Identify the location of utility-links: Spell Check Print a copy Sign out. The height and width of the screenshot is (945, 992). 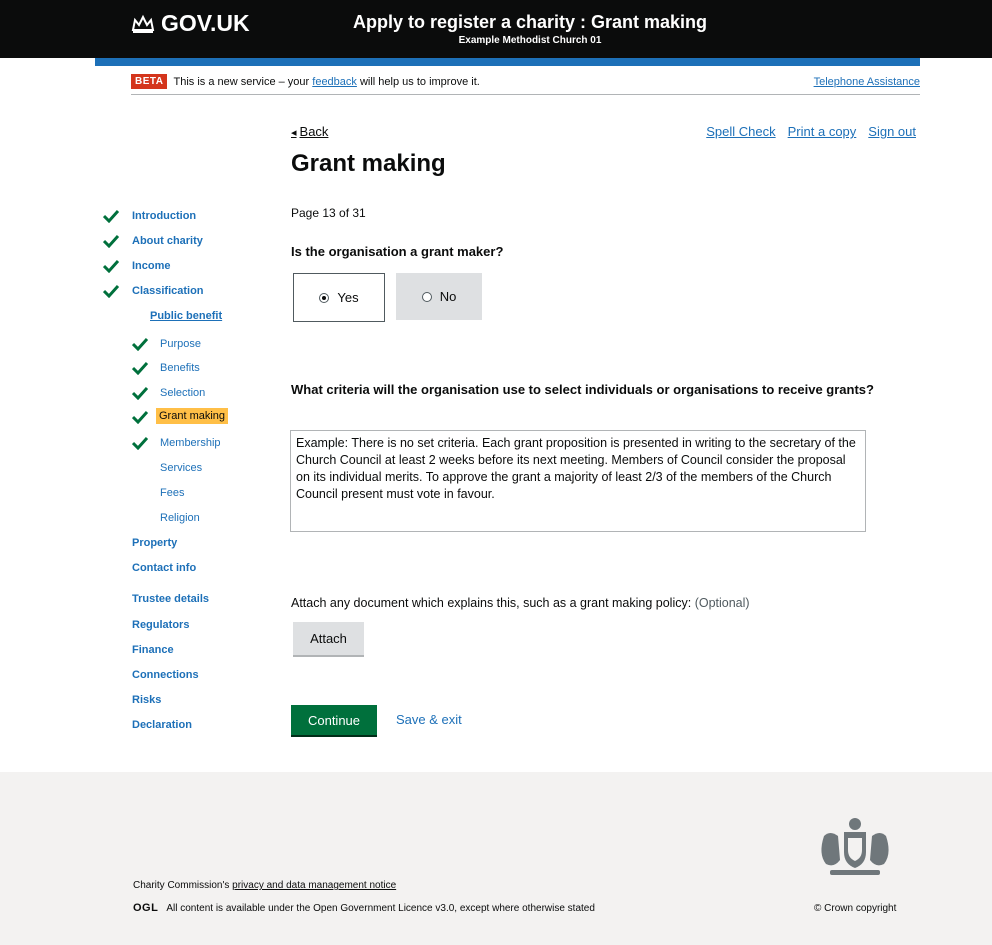
(811, 131).